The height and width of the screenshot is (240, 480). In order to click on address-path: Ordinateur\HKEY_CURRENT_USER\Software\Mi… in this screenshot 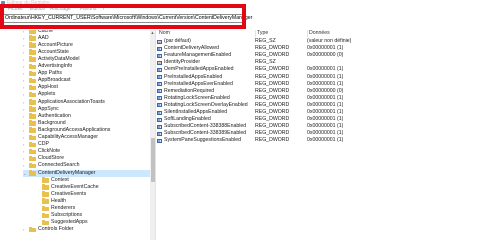, I will do `click(128, 18)`.